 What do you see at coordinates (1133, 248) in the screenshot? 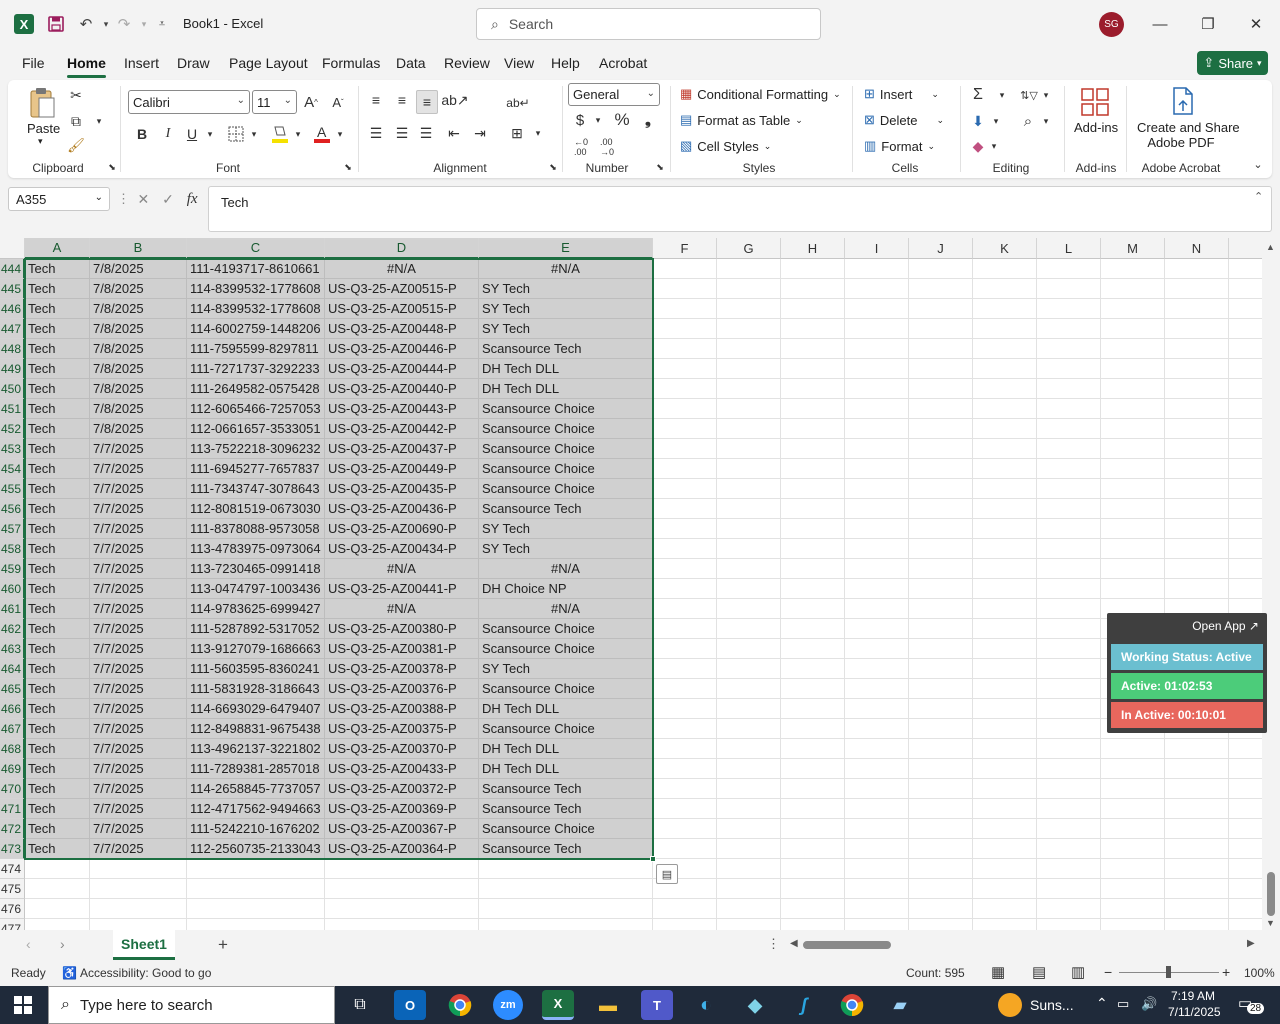
I see `column-header-m: M` at bounding box center [1133, 248].